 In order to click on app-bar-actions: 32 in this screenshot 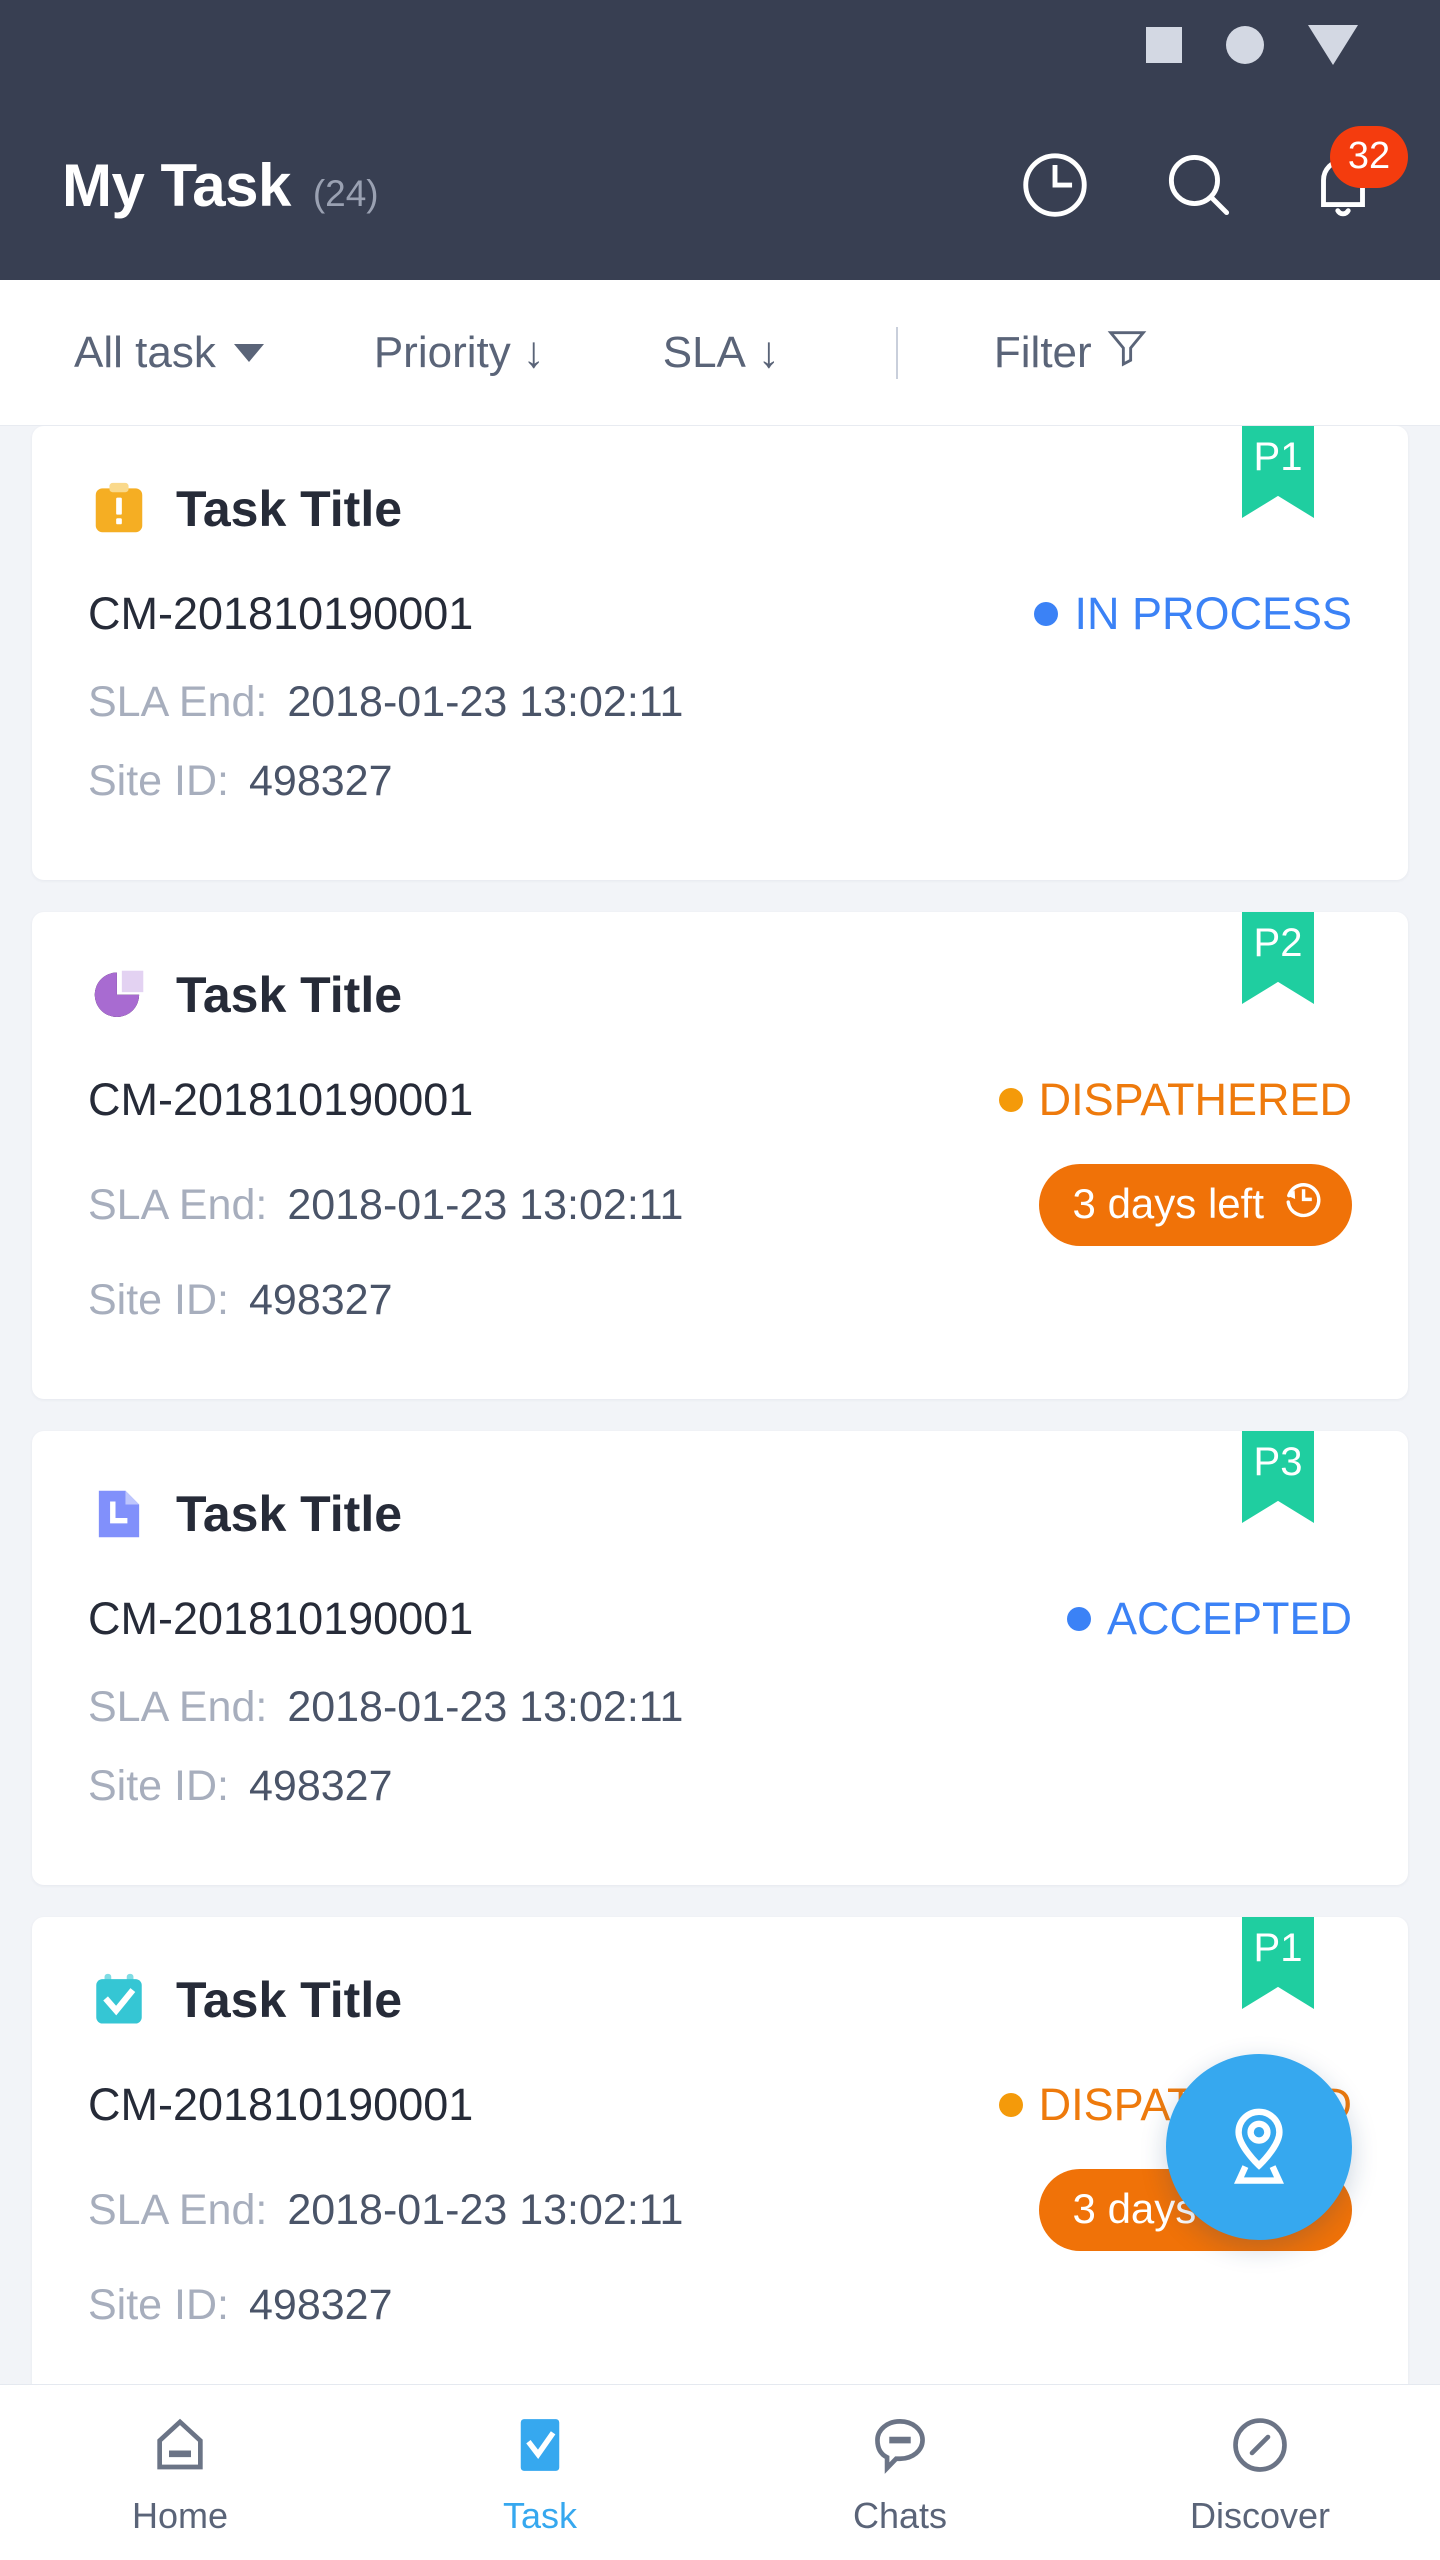, I will do `click(1212, 175)`.